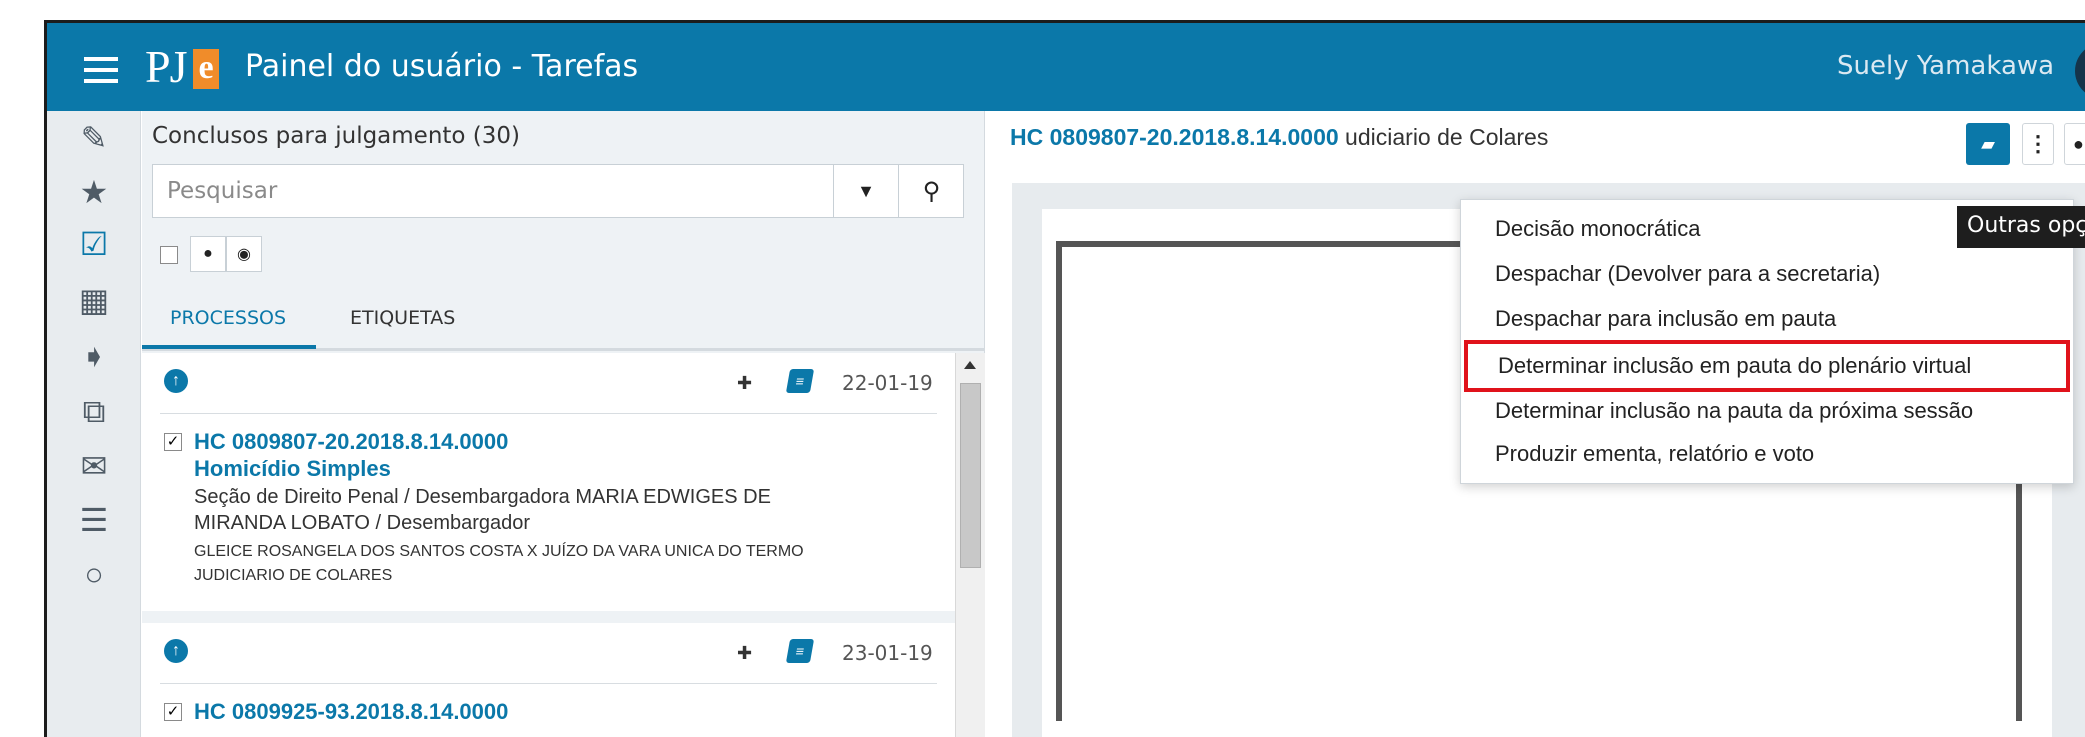 Image resolution: width=2085 pixels, height=737 pixels. What do you see at coordinates (94, 138) in the screenshot?
I see `pencil-icon: ✎` at bounding box center [94, 138].